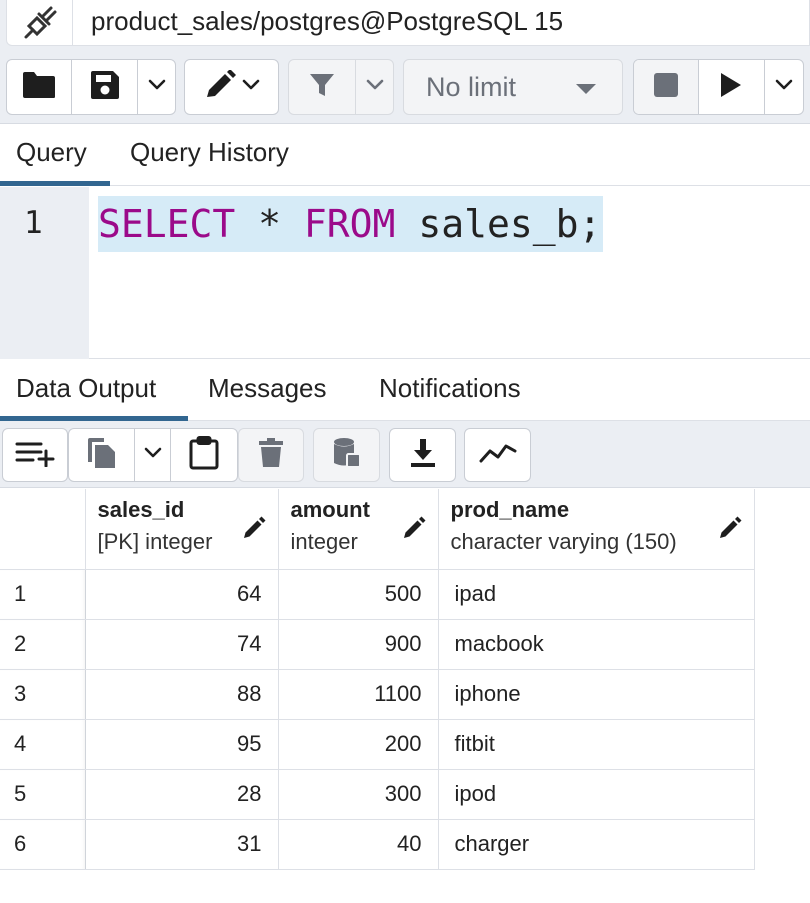 The width and height of the screenshot is (810, 903). Describe the element at coordinates (358, 644) in the screenshot. I see `cell-amount: 900` at that location.